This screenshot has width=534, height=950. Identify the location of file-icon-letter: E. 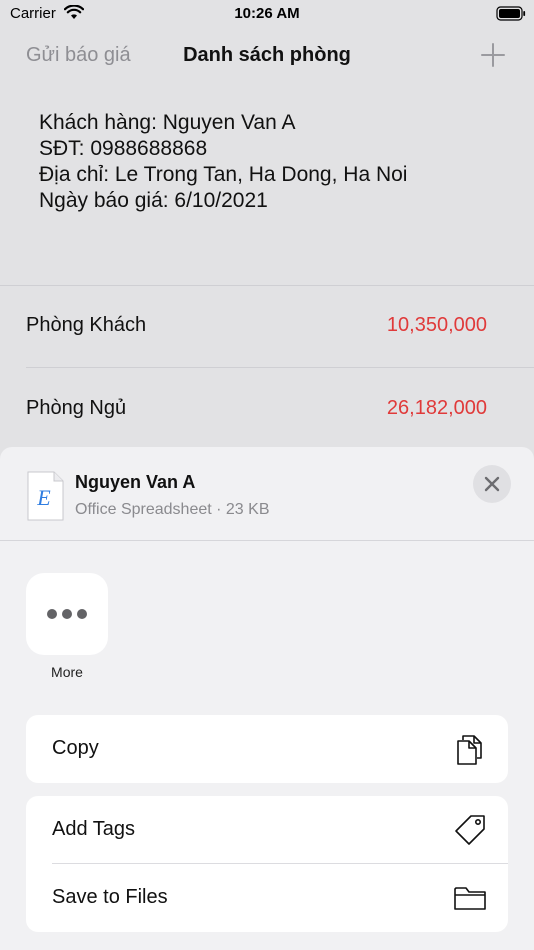
(43, 497).